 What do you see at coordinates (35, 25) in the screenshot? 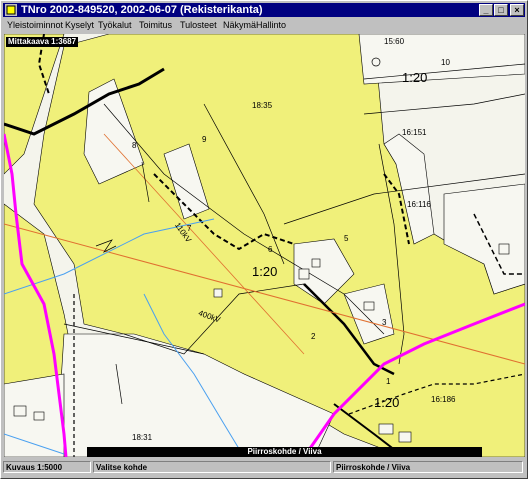
I see `menu-yleistoiminnot: Yleistoiminnot` at bounding box center [35, 25].